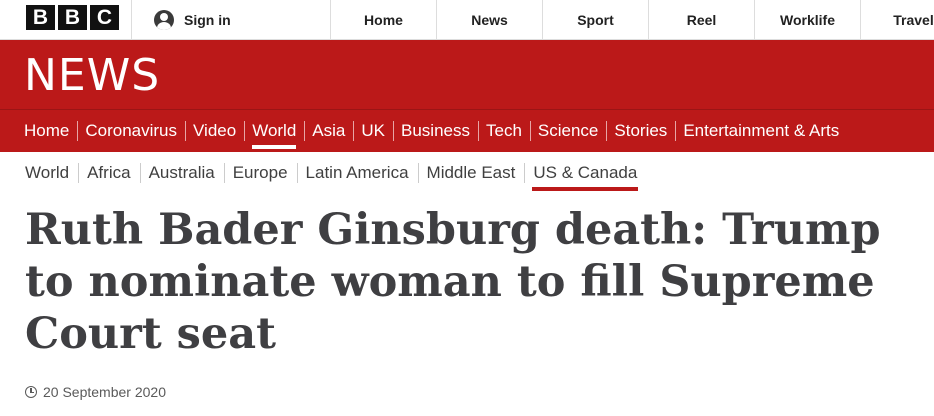 The width and height of the screenshot is (934, 416). What do you see at coordinates (40, 17) in the screenshot?
I see `logo-letter-b1: B` at bounding box center [40, 17].